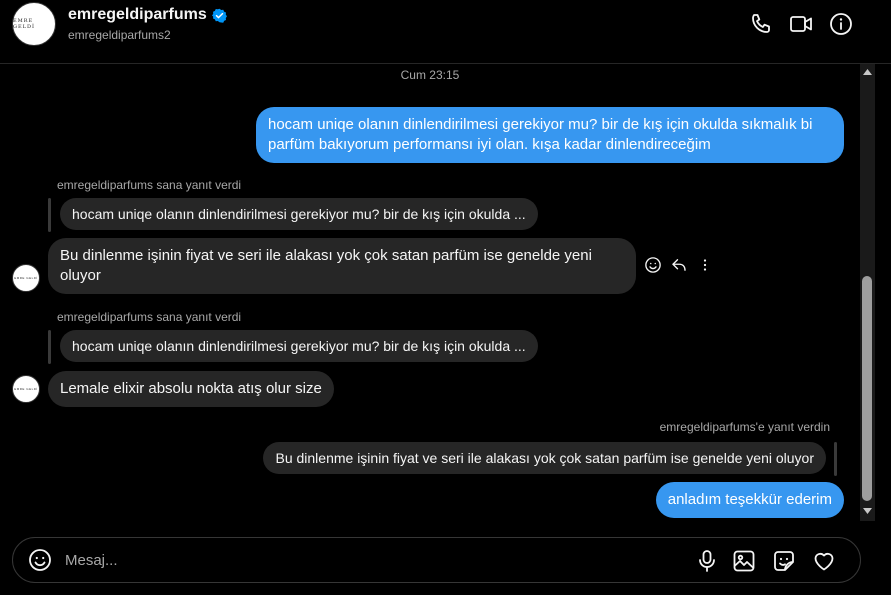  I want to click on heart-icon, so click(824, 561).